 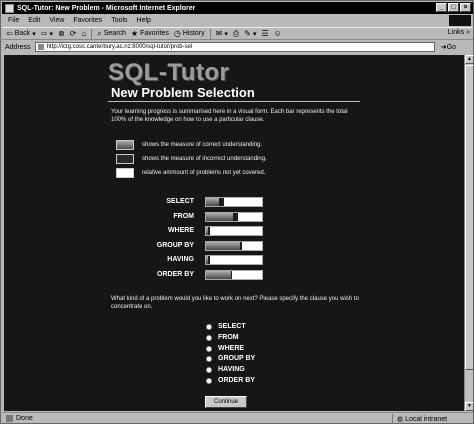 What do you see at coordinates (154, 33) in the screenshot?
I see `favorites-label: Favorites` at bounding box center [154, 33].